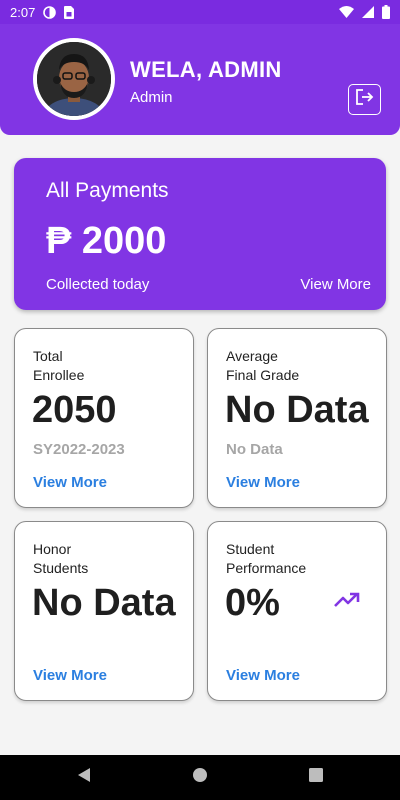 The height and width of the screenshot is (800, 400). Describe the element at coordinates (48, 356) in the screenshot. I see `card-label-line1: Total` at that location.